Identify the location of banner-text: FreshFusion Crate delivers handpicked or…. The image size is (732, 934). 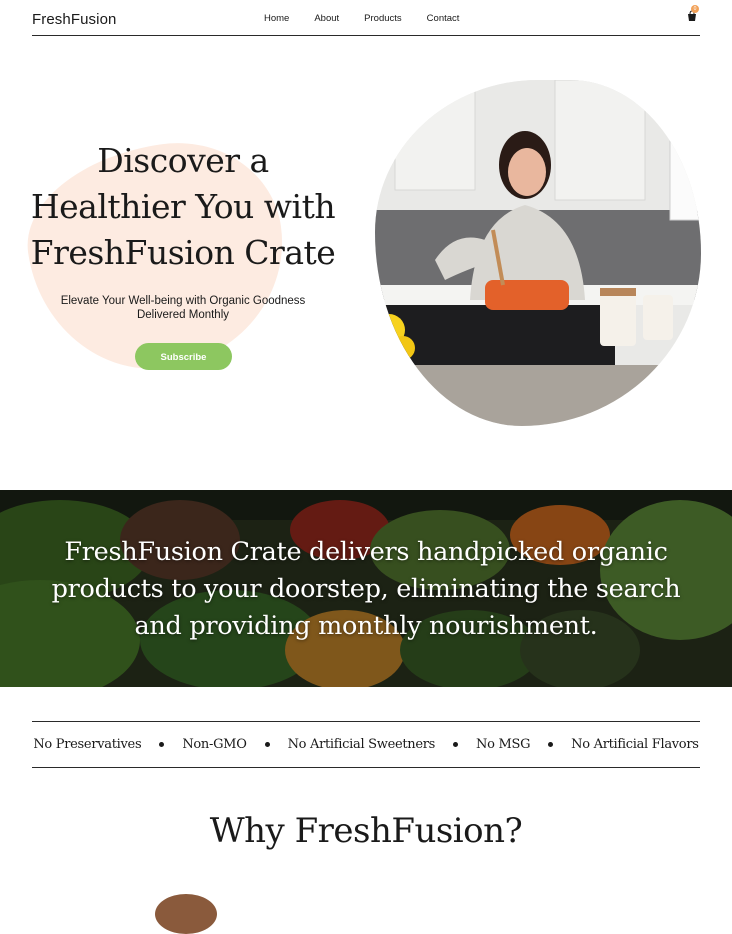
(366, 589).